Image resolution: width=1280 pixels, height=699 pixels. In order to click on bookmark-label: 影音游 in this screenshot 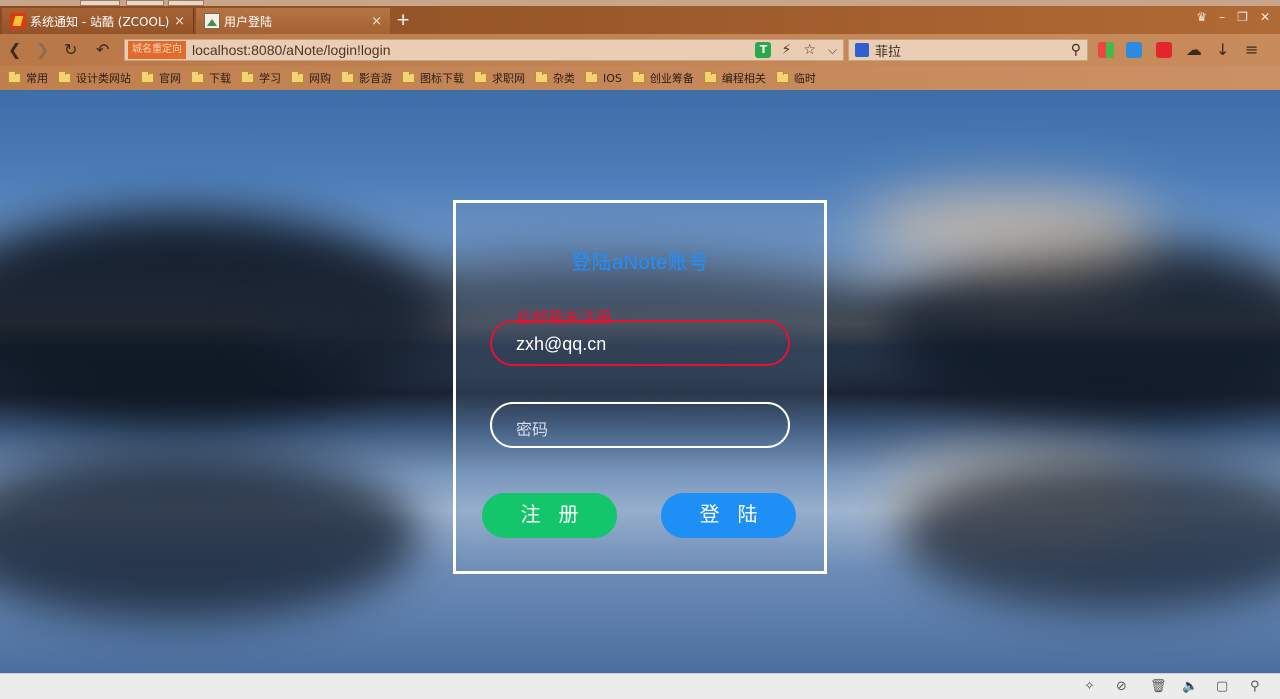, I will do `click(375, 78)`.